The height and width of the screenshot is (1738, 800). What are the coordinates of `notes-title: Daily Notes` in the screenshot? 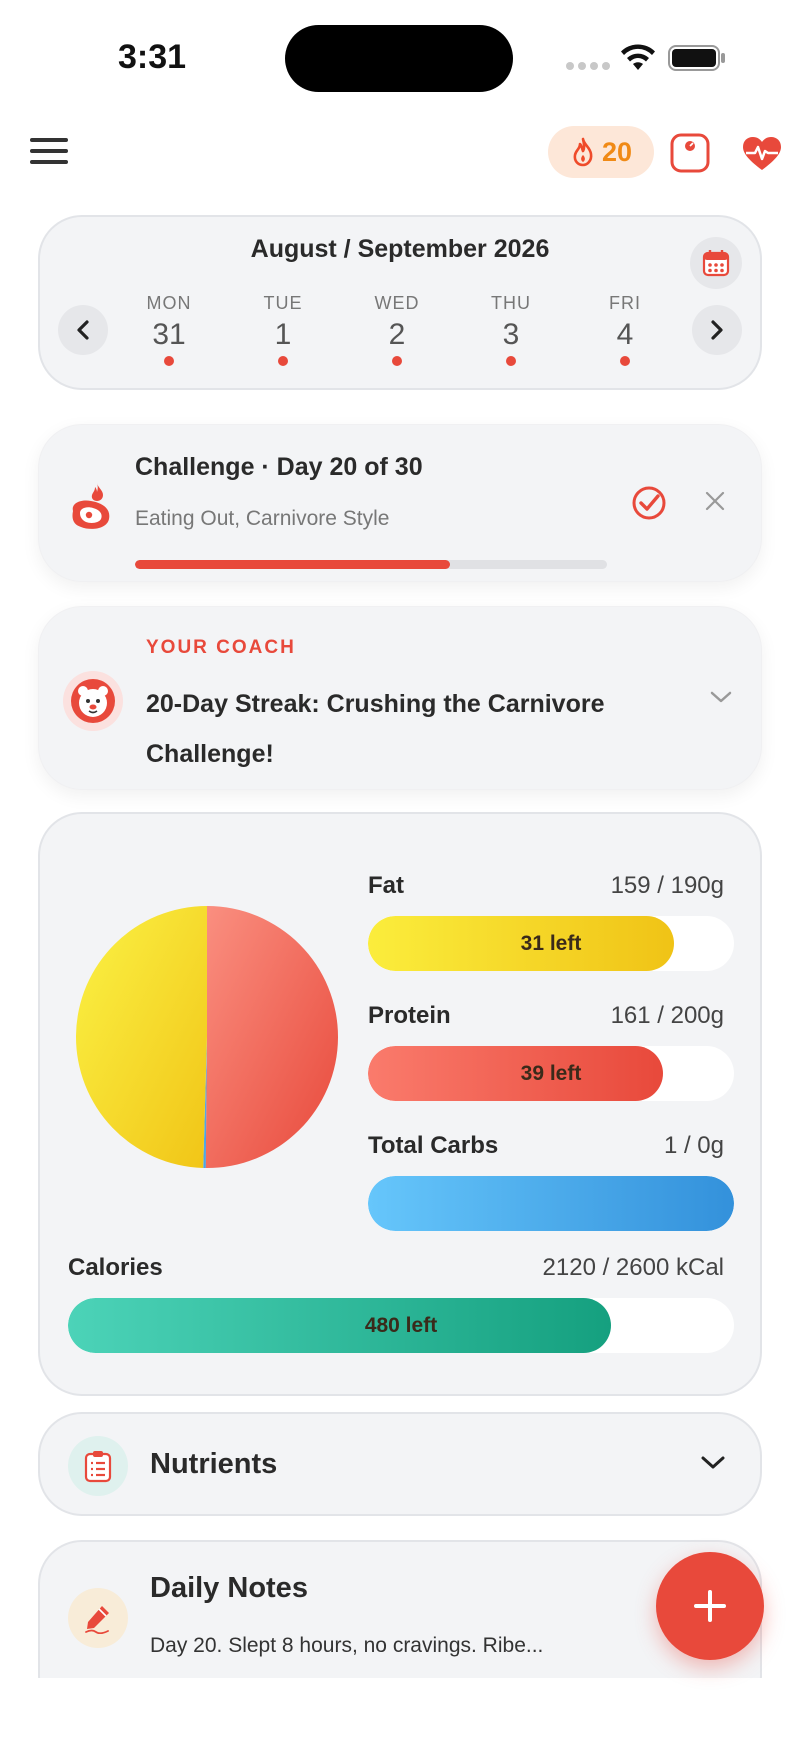 It's located at (229, 1588).